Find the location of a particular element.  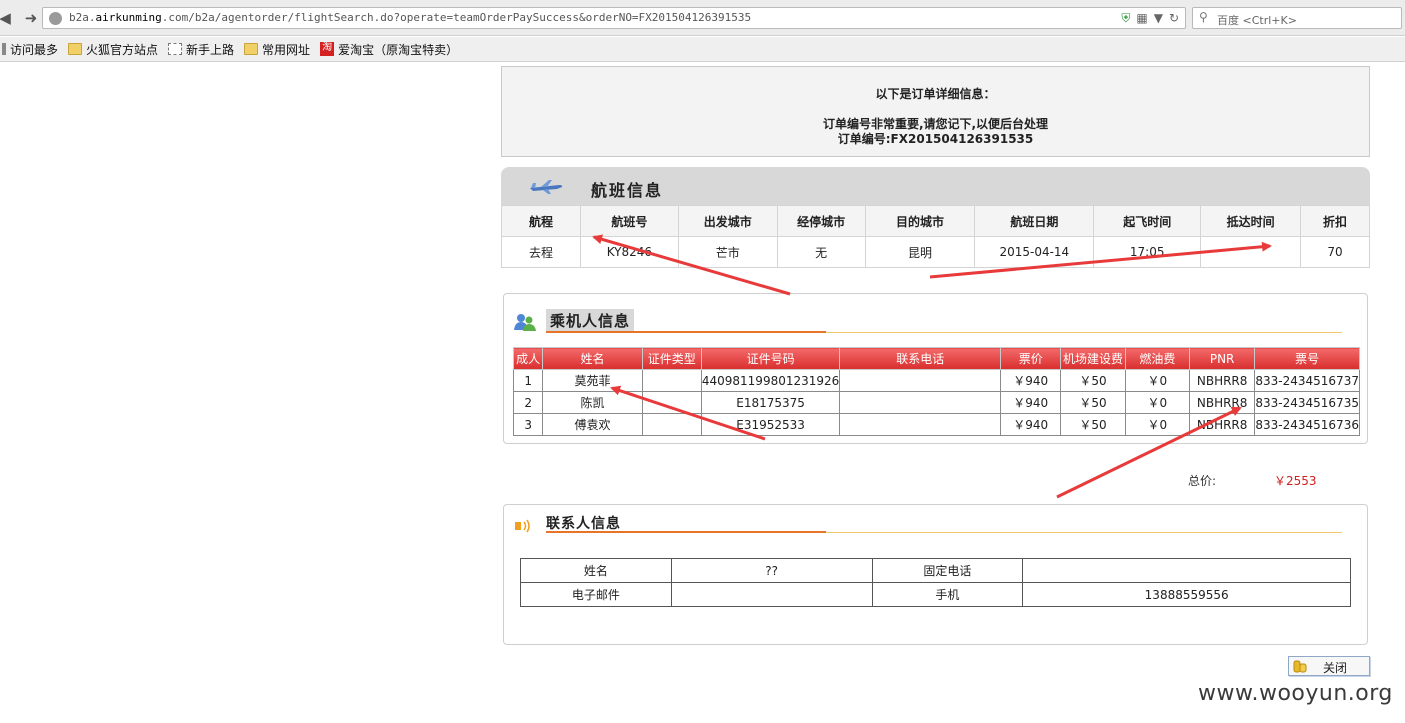

bookmark-most-visited: 访问最多 is located at coordinates (30, 49).